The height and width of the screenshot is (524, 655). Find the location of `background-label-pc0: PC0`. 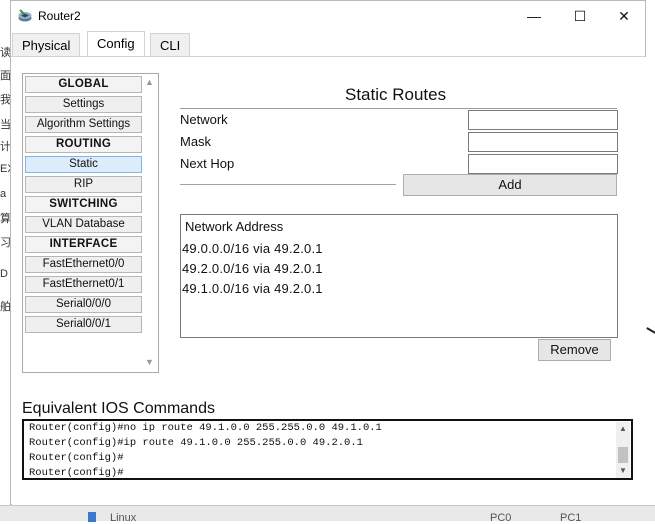

background-label-pc0: PC0 is located at coordinates (501, 518).